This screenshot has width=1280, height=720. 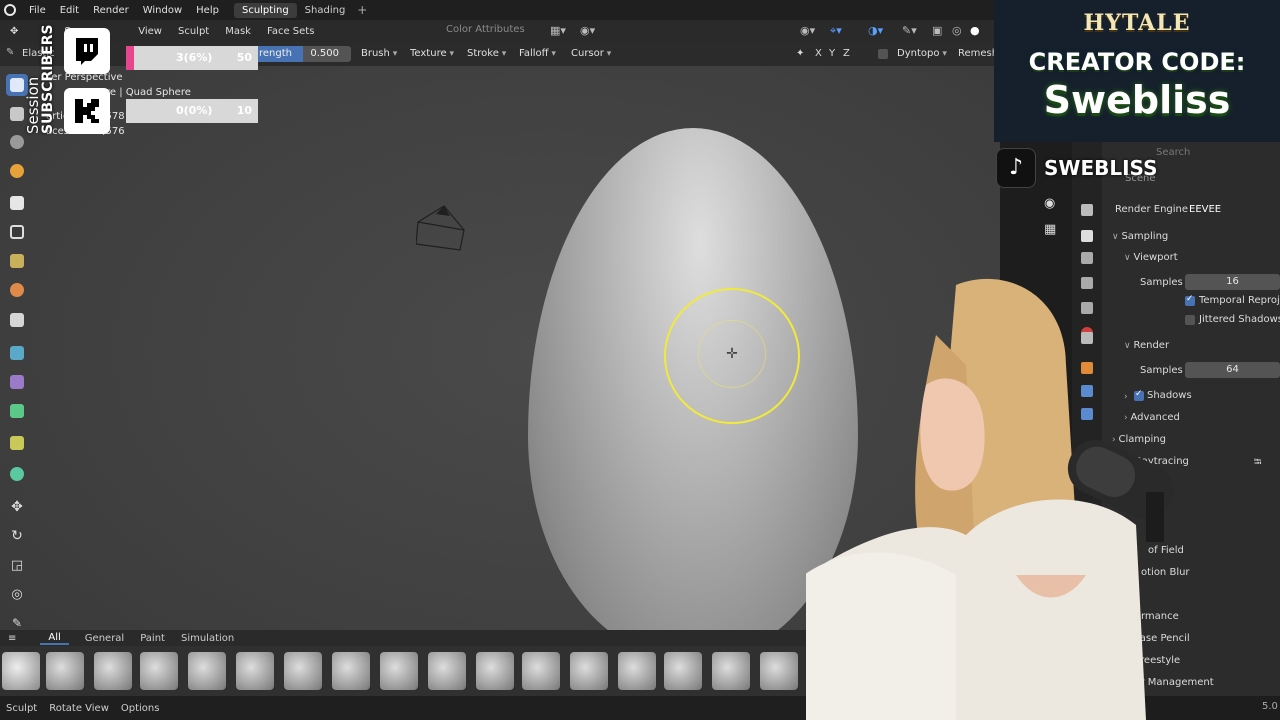 What do you see at coordinates (442, 229) in the screenshot?
I see `camera-object-icon` at bounding box center [442, 229].